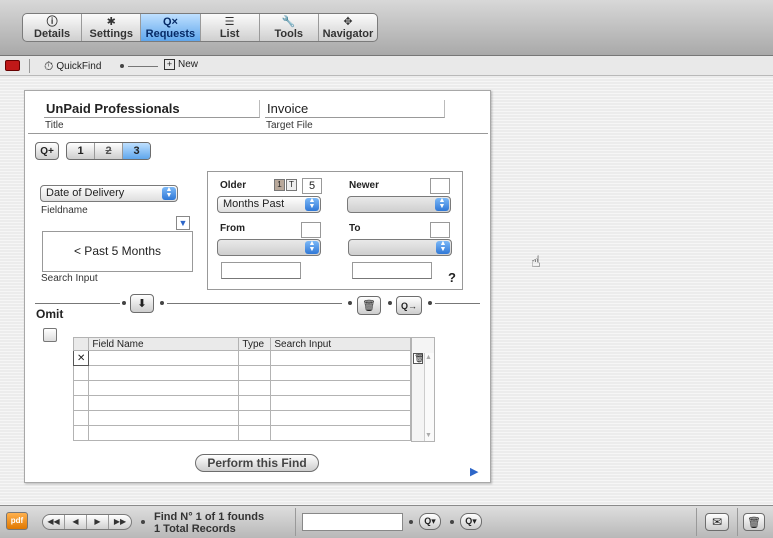 The height and width of the screenshot is (538, 773). Describe the element at coordinates (183, 223) in the screenshot. I see `fieldname-dropdown-button: ▼` at that location.